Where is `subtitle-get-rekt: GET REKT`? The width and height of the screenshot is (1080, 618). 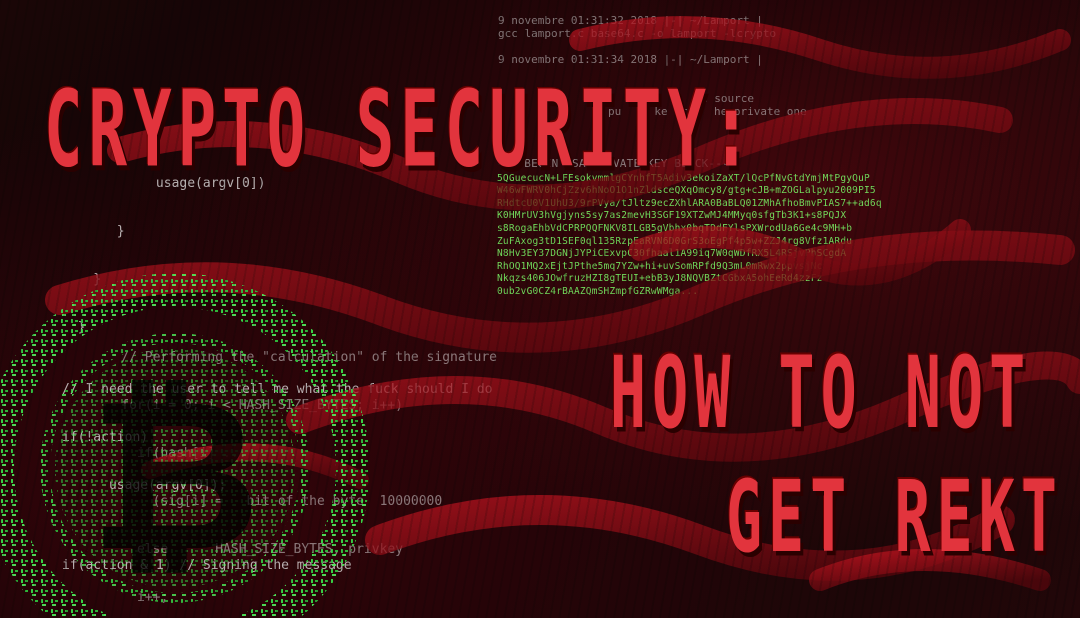 subtitle-get-rekt: GET REKT is located at coordinates (894, 518).